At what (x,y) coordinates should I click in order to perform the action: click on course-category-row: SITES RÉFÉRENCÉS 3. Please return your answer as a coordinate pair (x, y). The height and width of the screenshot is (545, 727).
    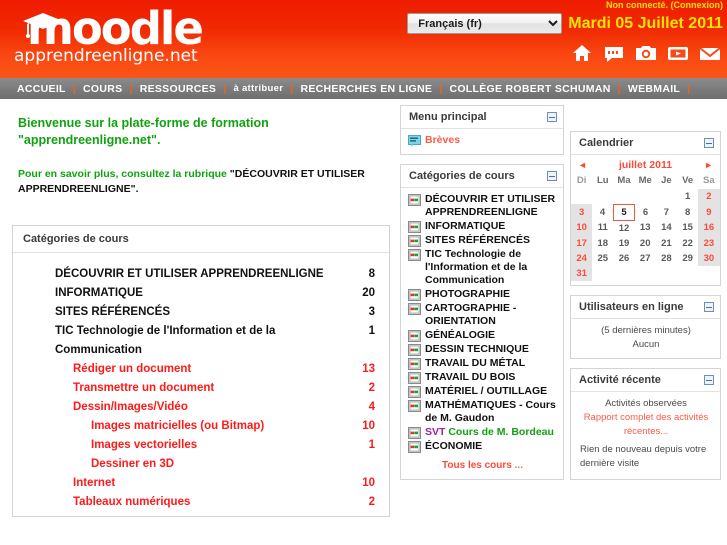
    Looking at the image, I should click on (201, 312).